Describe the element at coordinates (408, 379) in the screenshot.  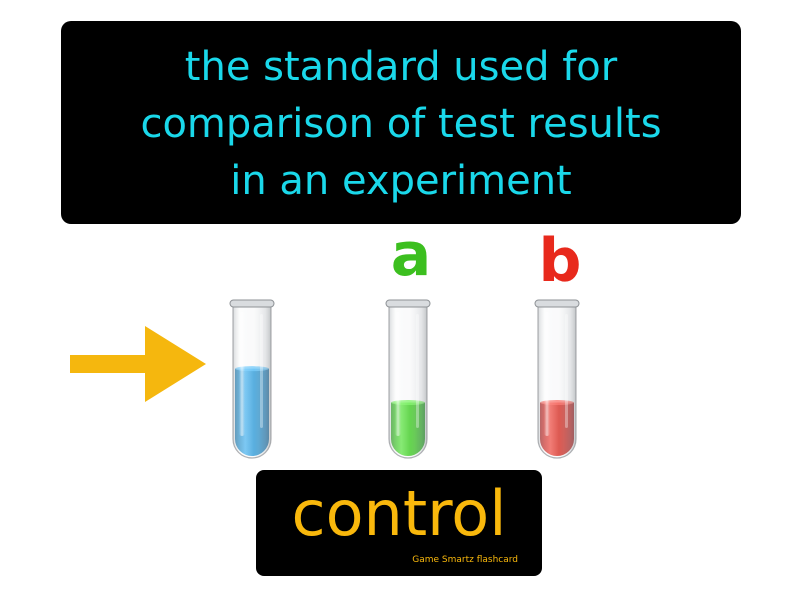
I see `test-tube-a` at that location.